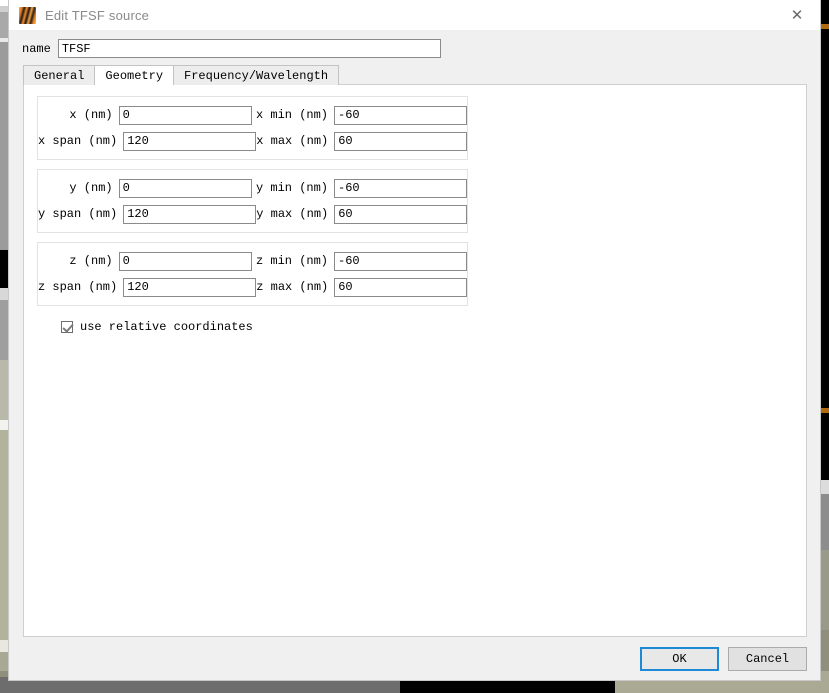 The width and height of the screenshot is (829, 693). What do you see at coordinates (401, 141) in the screenshot?
I see `x-max-input` at bounding box center [401, 141].